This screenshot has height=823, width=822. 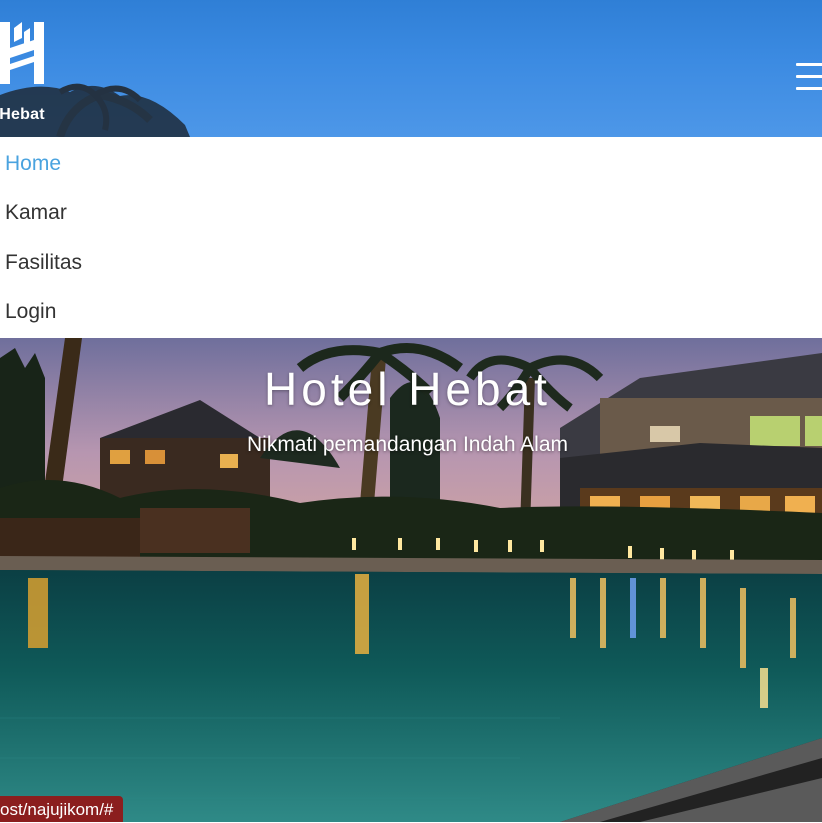 What do you see at coordinates (36, 213) in the screenshot?
I see `nav-item-kamar: Kamar` at bounding box center [36, 213].